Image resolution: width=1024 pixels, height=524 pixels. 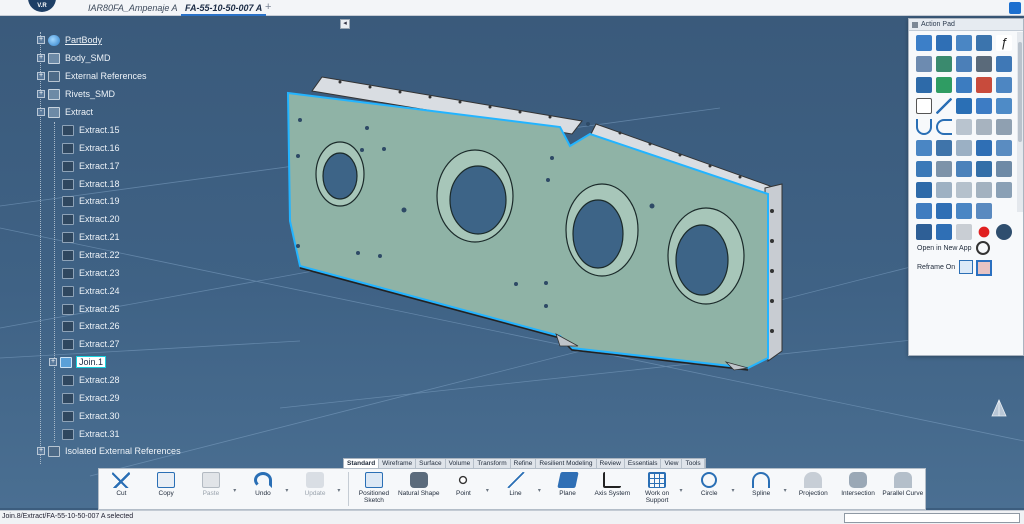 What do you see at coordinates (65, 112) in the screenshot?
I see `tree-item-extract: - Extract` at bounding box center [65, 112].